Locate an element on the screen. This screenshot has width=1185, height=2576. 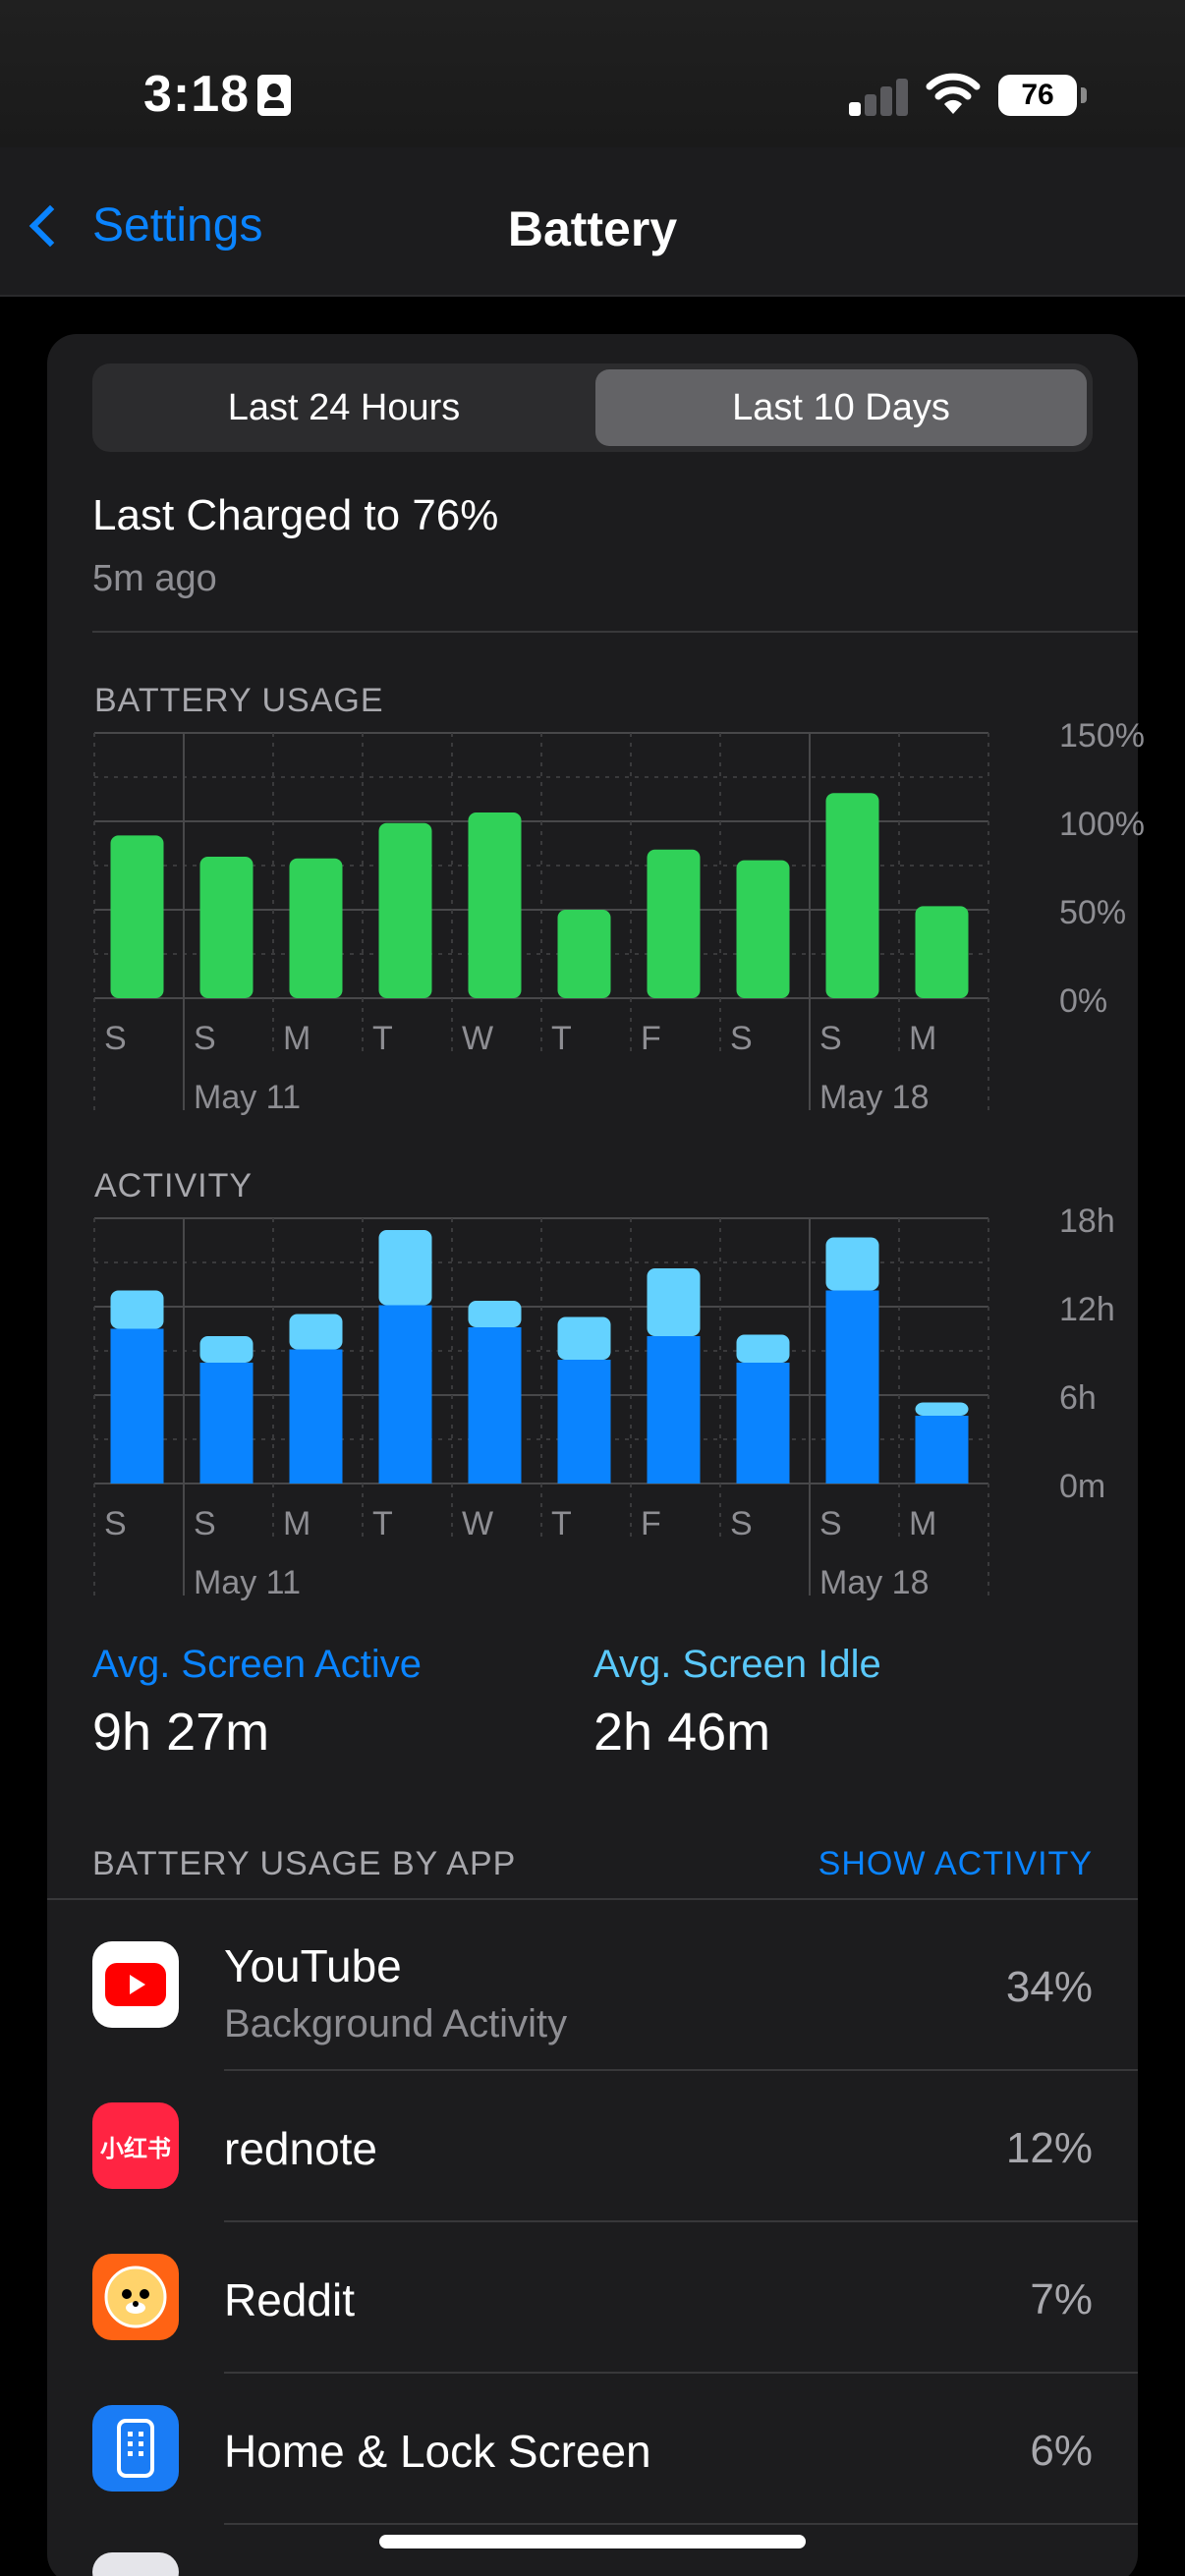
app-percentage: 6% is located at coordinates (1061, 2451).